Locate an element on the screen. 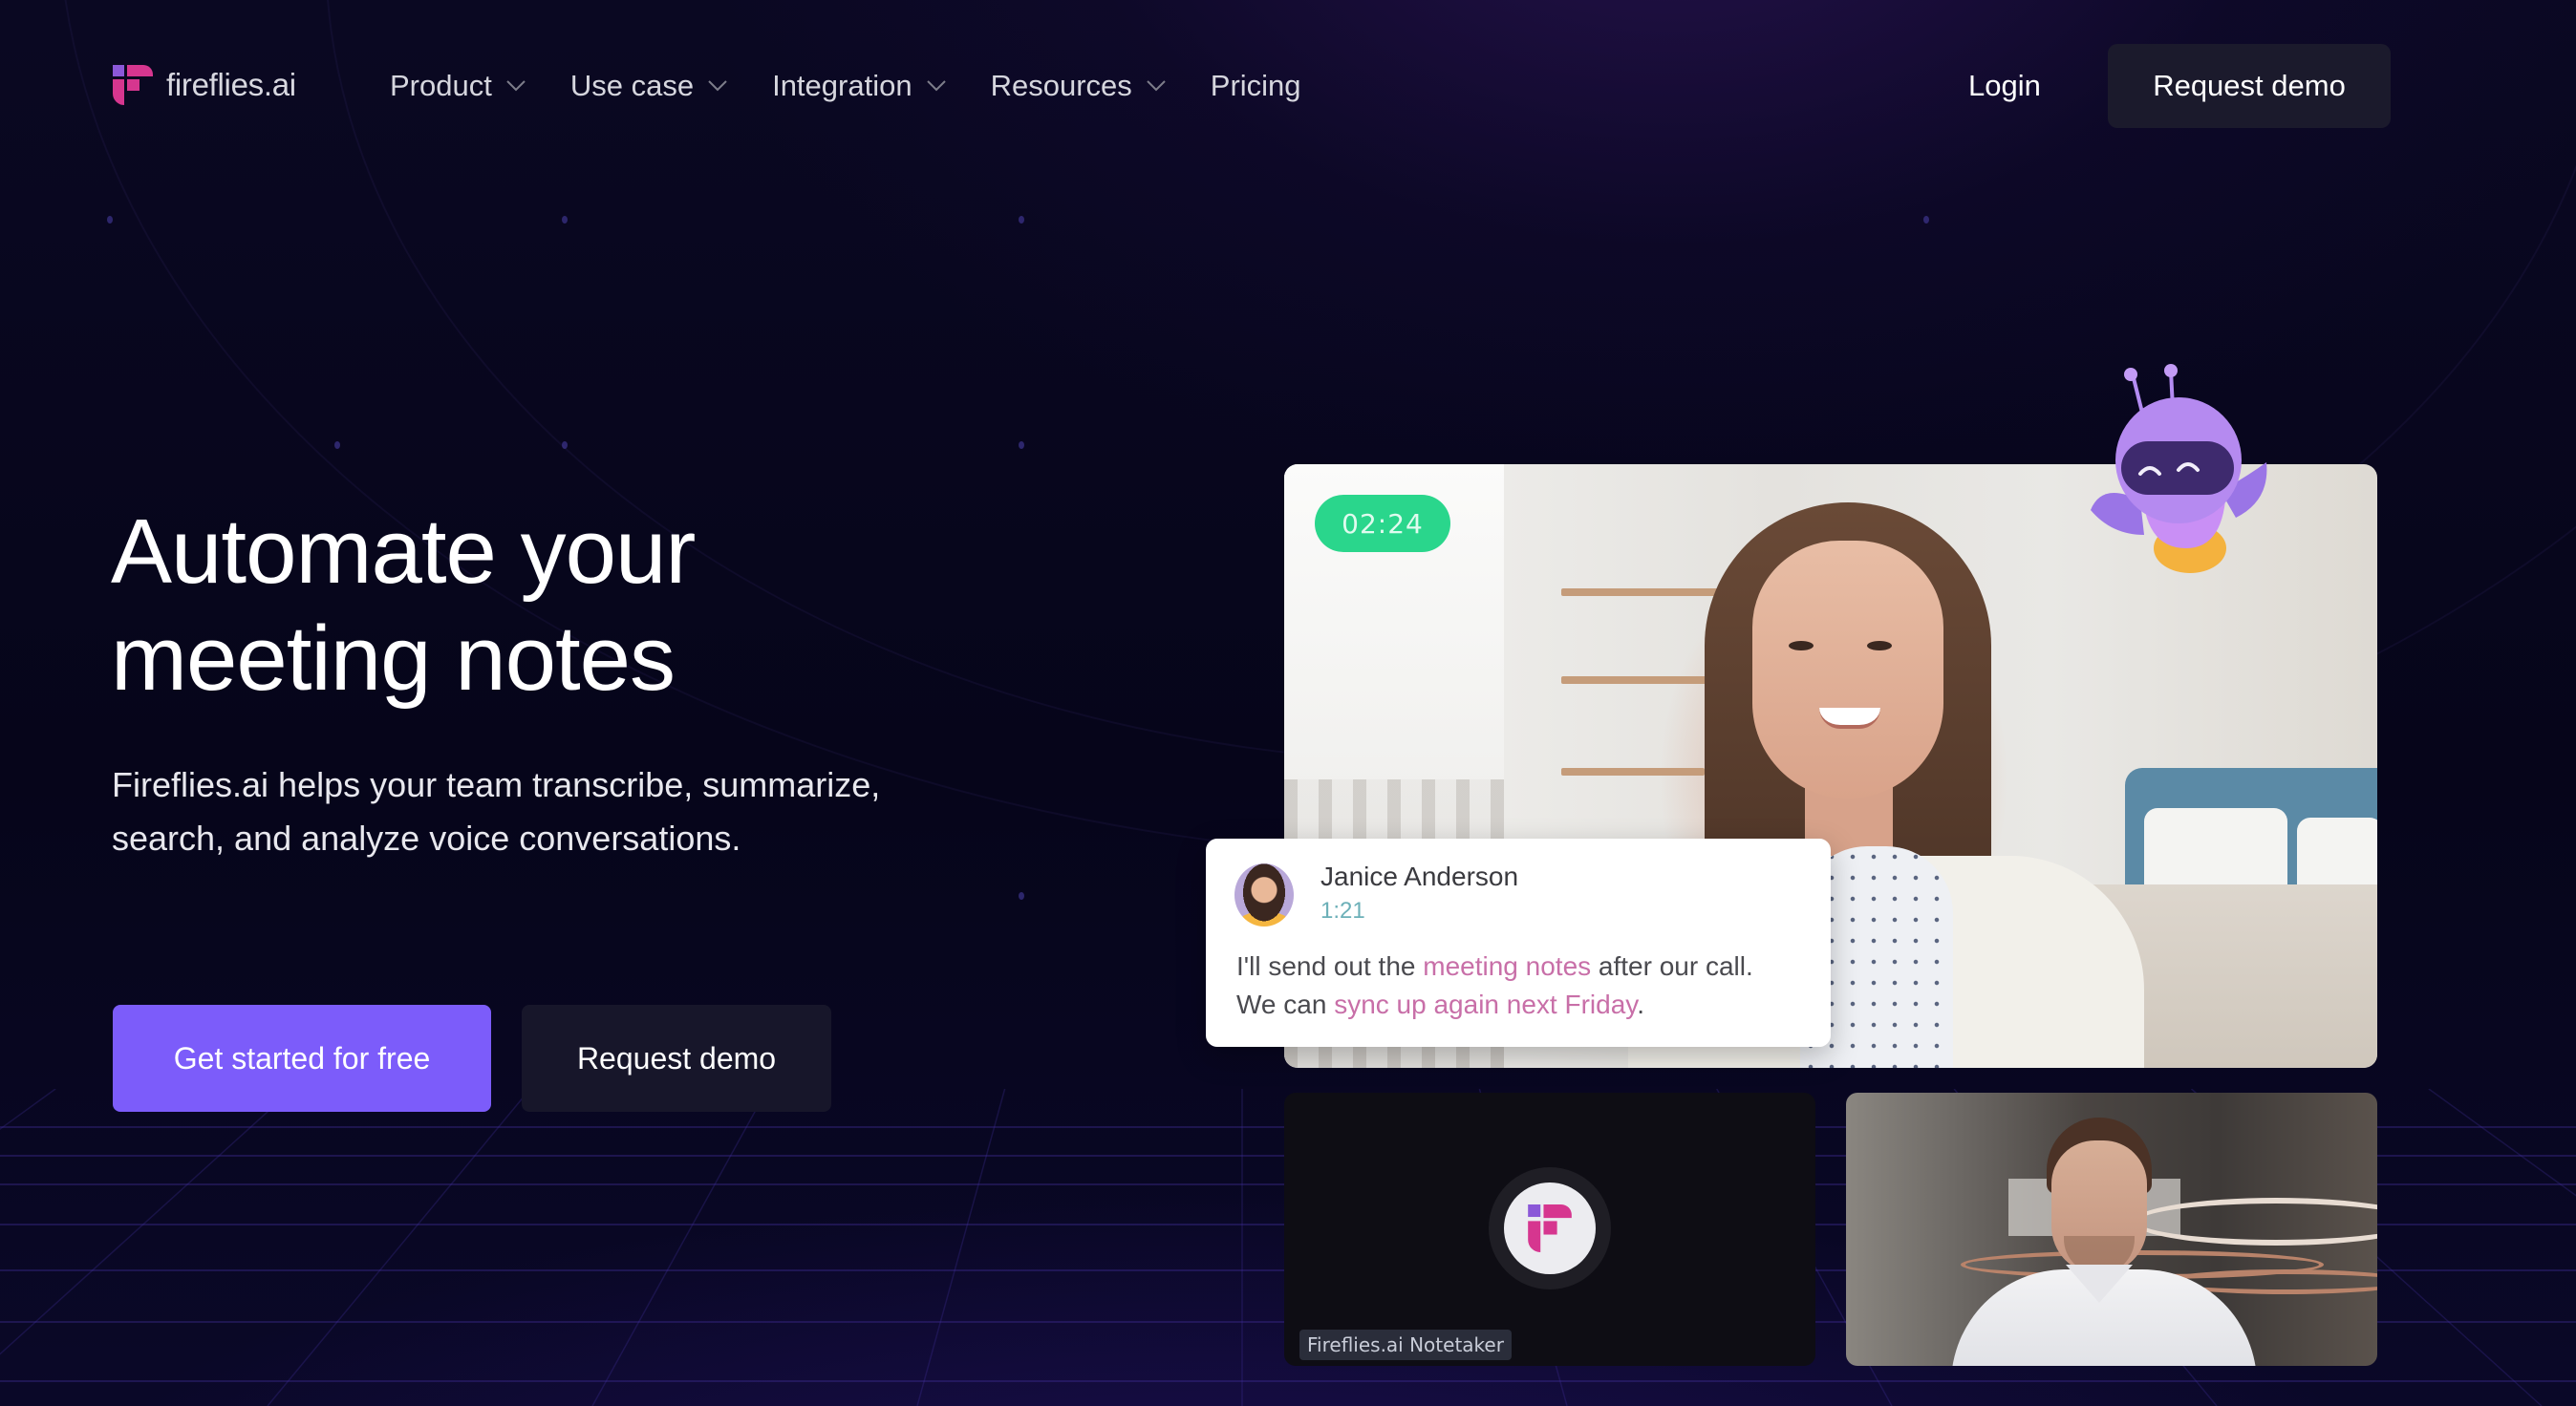 This screenshot has width=2576, height=1406. nav-item-integration: Integration is located at coordinates (859, 86).